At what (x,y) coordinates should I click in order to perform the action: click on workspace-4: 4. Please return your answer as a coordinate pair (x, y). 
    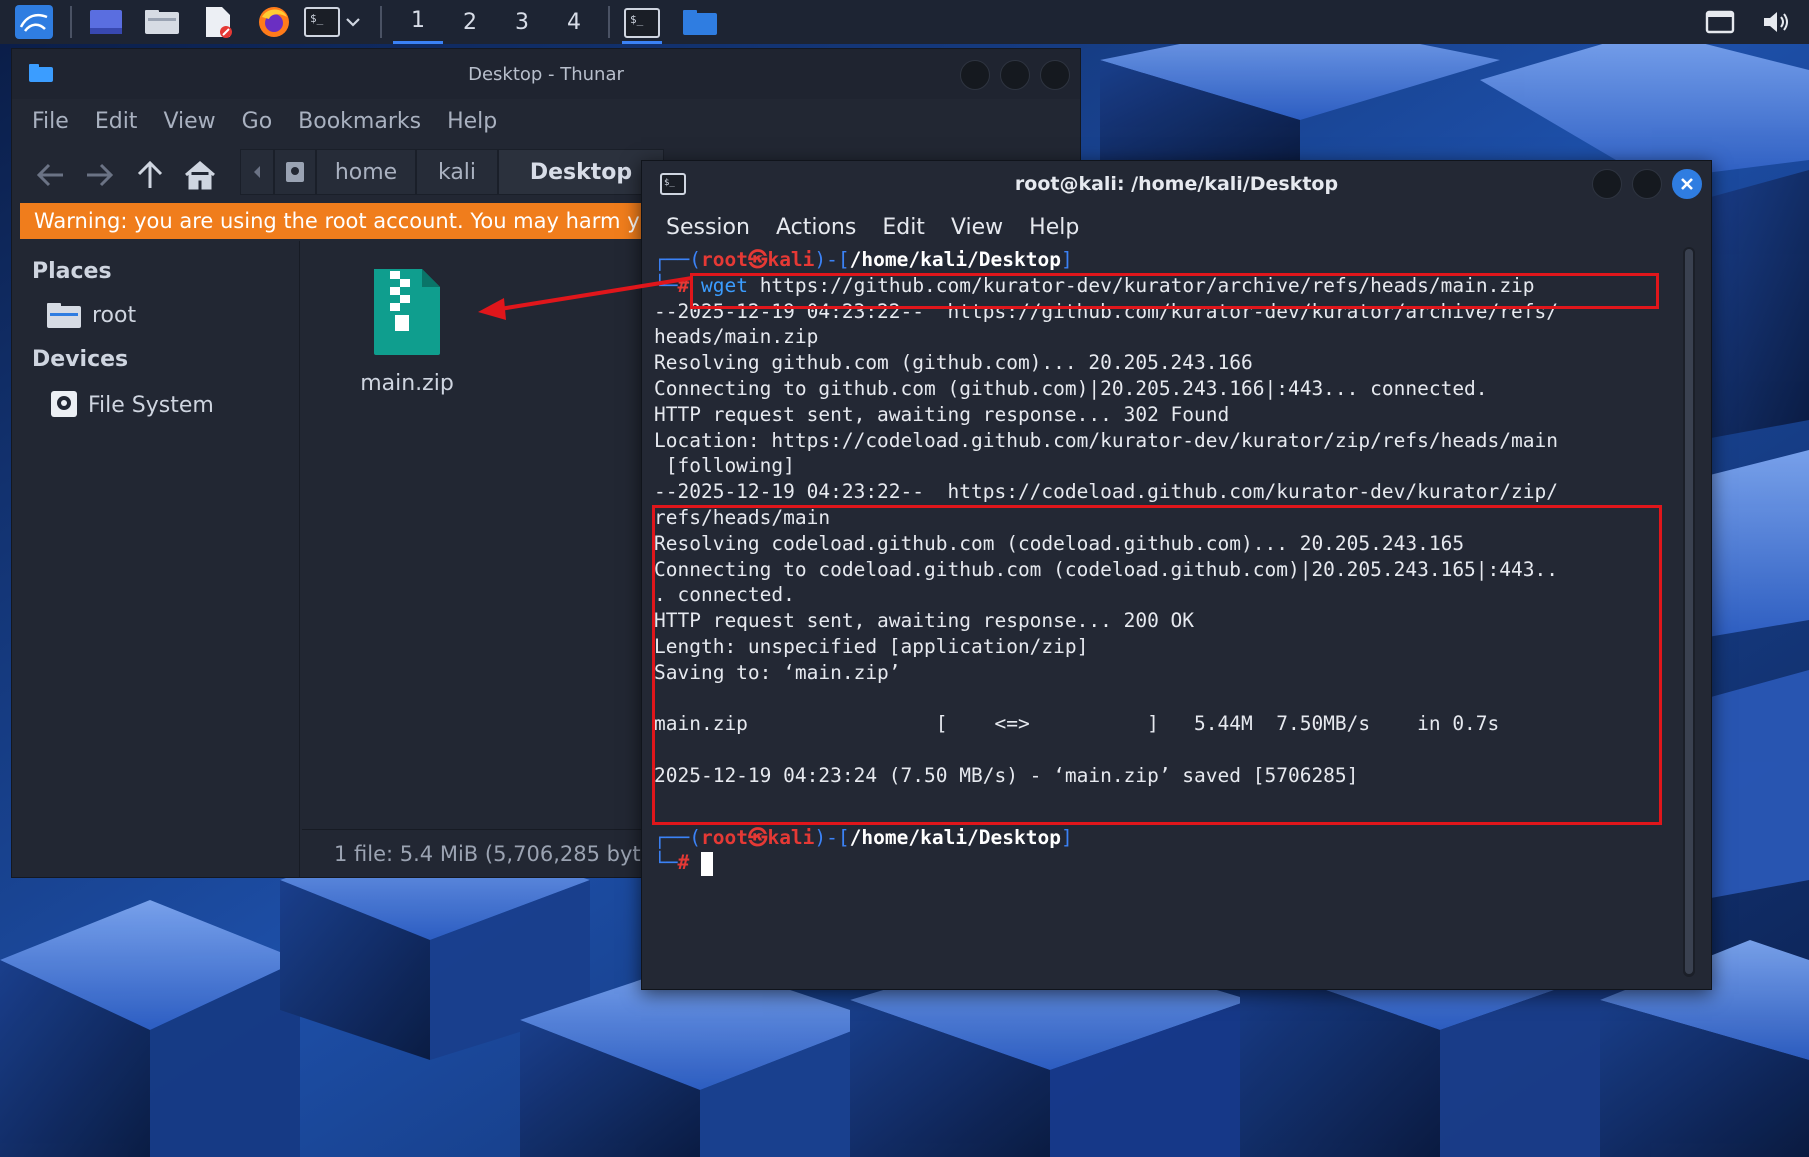
    Looking at the image, I should click on (574, 22).